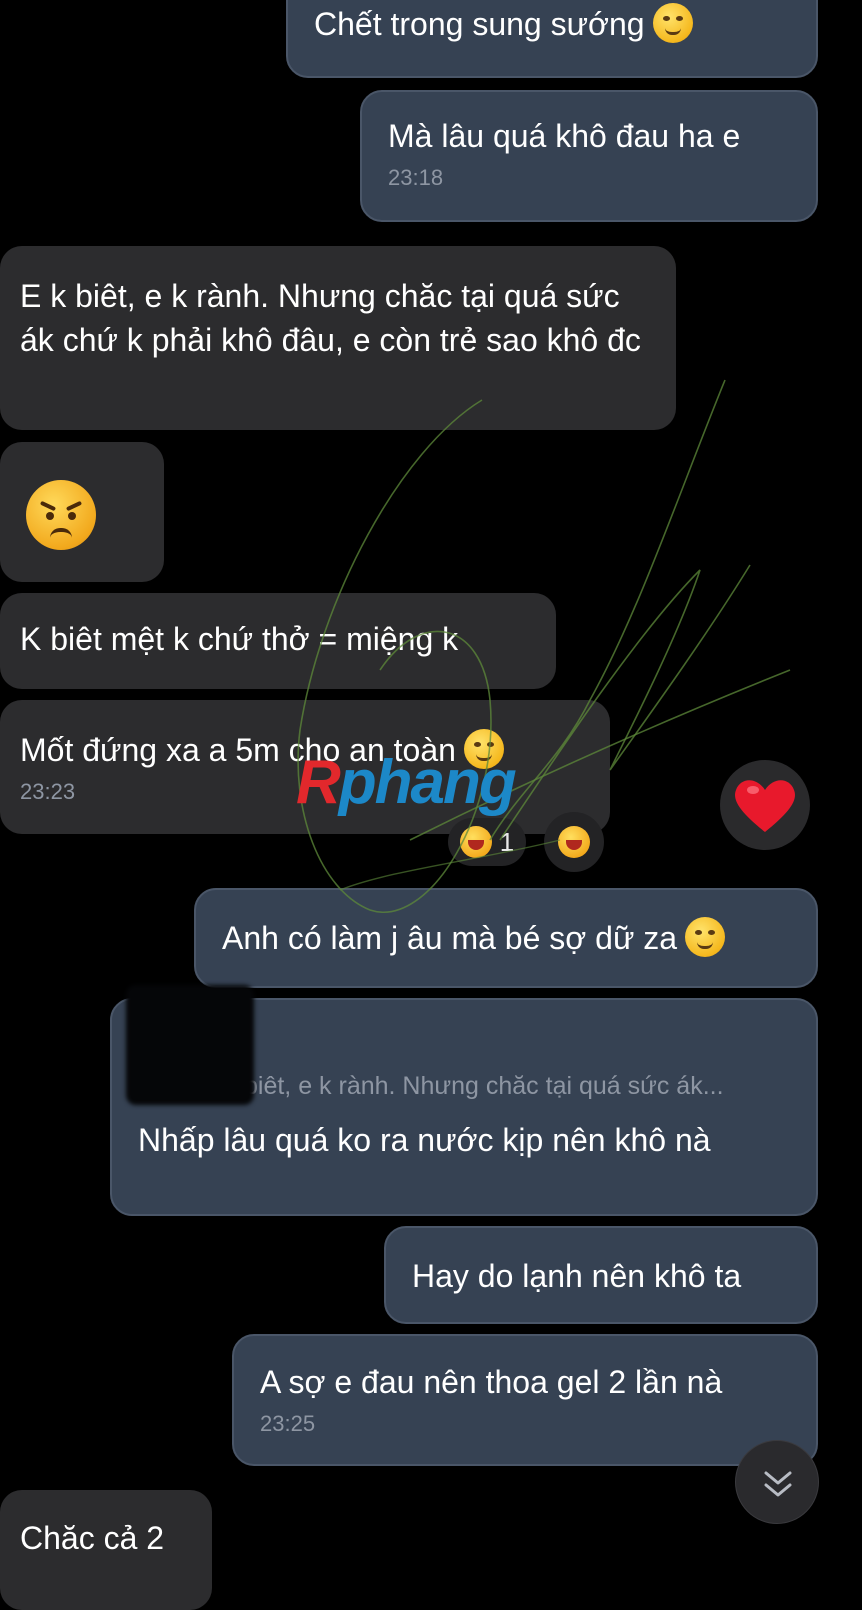  I want to click on message-bubble-received: Chăc cả 2, so click(106, 1550).